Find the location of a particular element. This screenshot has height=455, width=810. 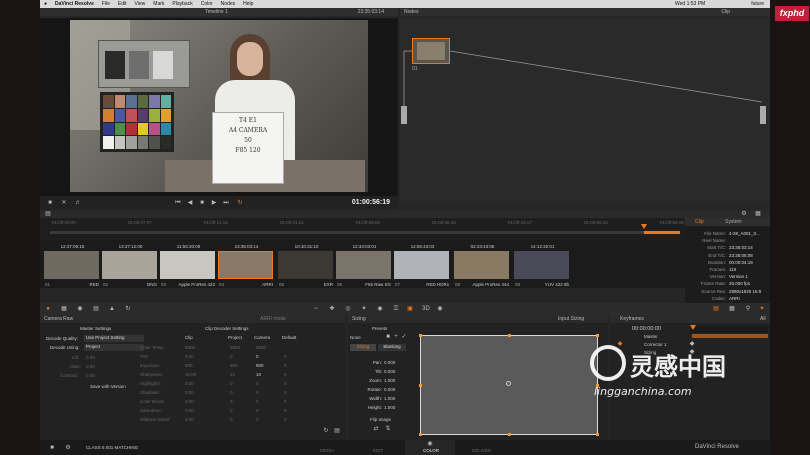

arri-mode-label: ARRI mode is located at coordinates (273, 319).